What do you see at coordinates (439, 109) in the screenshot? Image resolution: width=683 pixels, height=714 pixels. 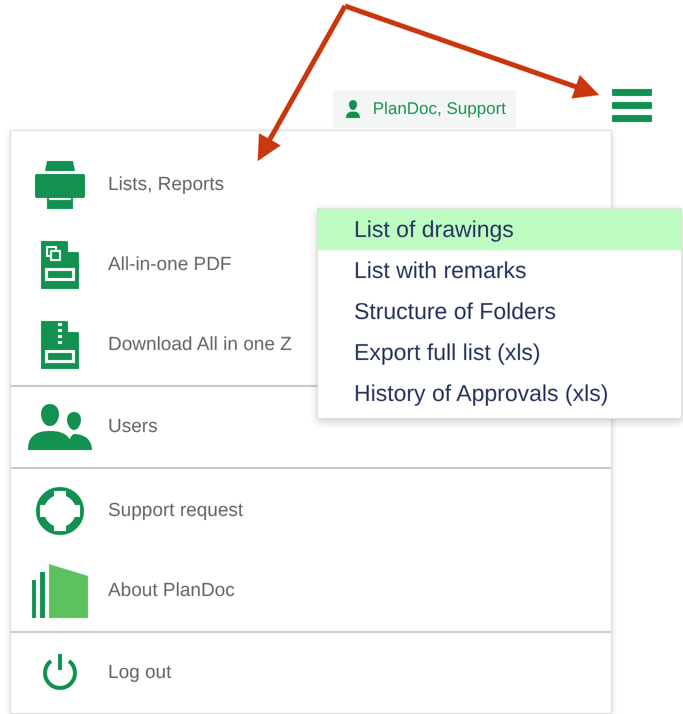 I see `user-name: PlanDoc, Support` at bounding box center [439, 109].